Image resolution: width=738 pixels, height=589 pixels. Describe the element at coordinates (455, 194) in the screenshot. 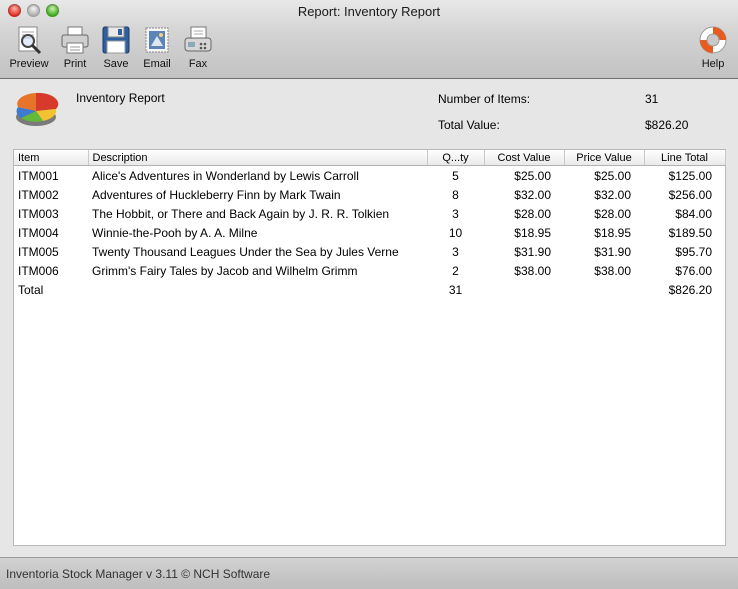

I see `quantity-cell: 8` at that location.